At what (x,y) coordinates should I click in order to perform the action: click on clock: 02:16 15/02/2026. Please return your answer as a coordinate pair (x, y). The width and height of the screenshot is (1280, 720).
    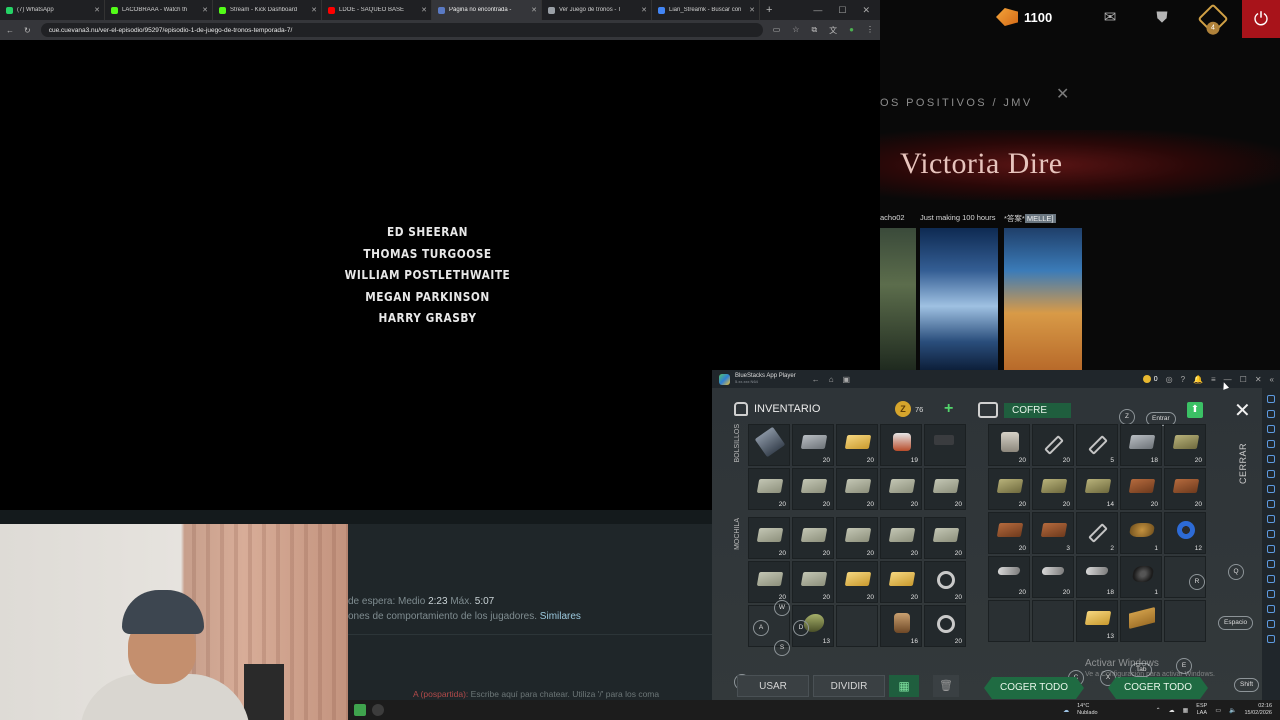
    Looking at the image, I should click on (1258, 710).